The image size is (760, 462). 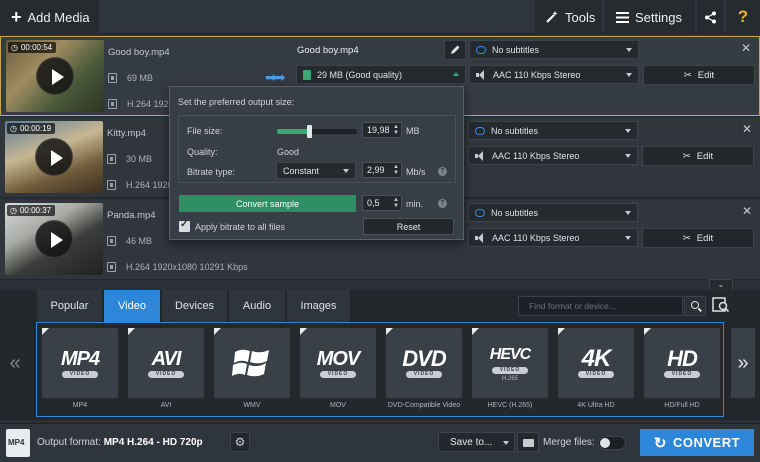 What do you see at coordinates (139, 241) in the screenshot?
I see `file-size-text: 46 MB` at bounding box center [139, 241].